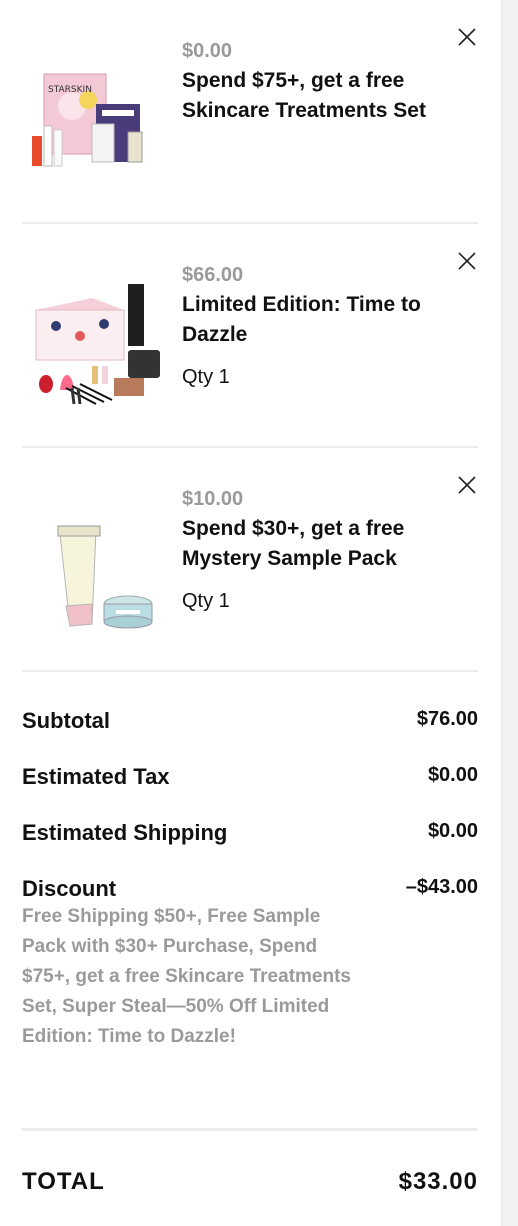 The image size is (518, 1226). I want to click on discount-value: –$43.00, so click(441, 887).